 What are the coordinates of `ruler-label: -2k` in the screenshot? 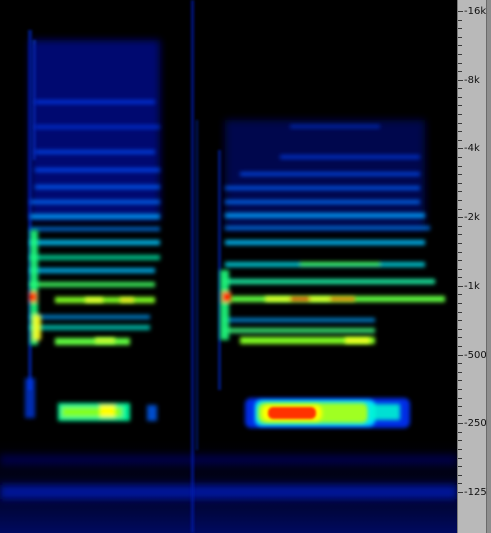 It's located at (472, 217).